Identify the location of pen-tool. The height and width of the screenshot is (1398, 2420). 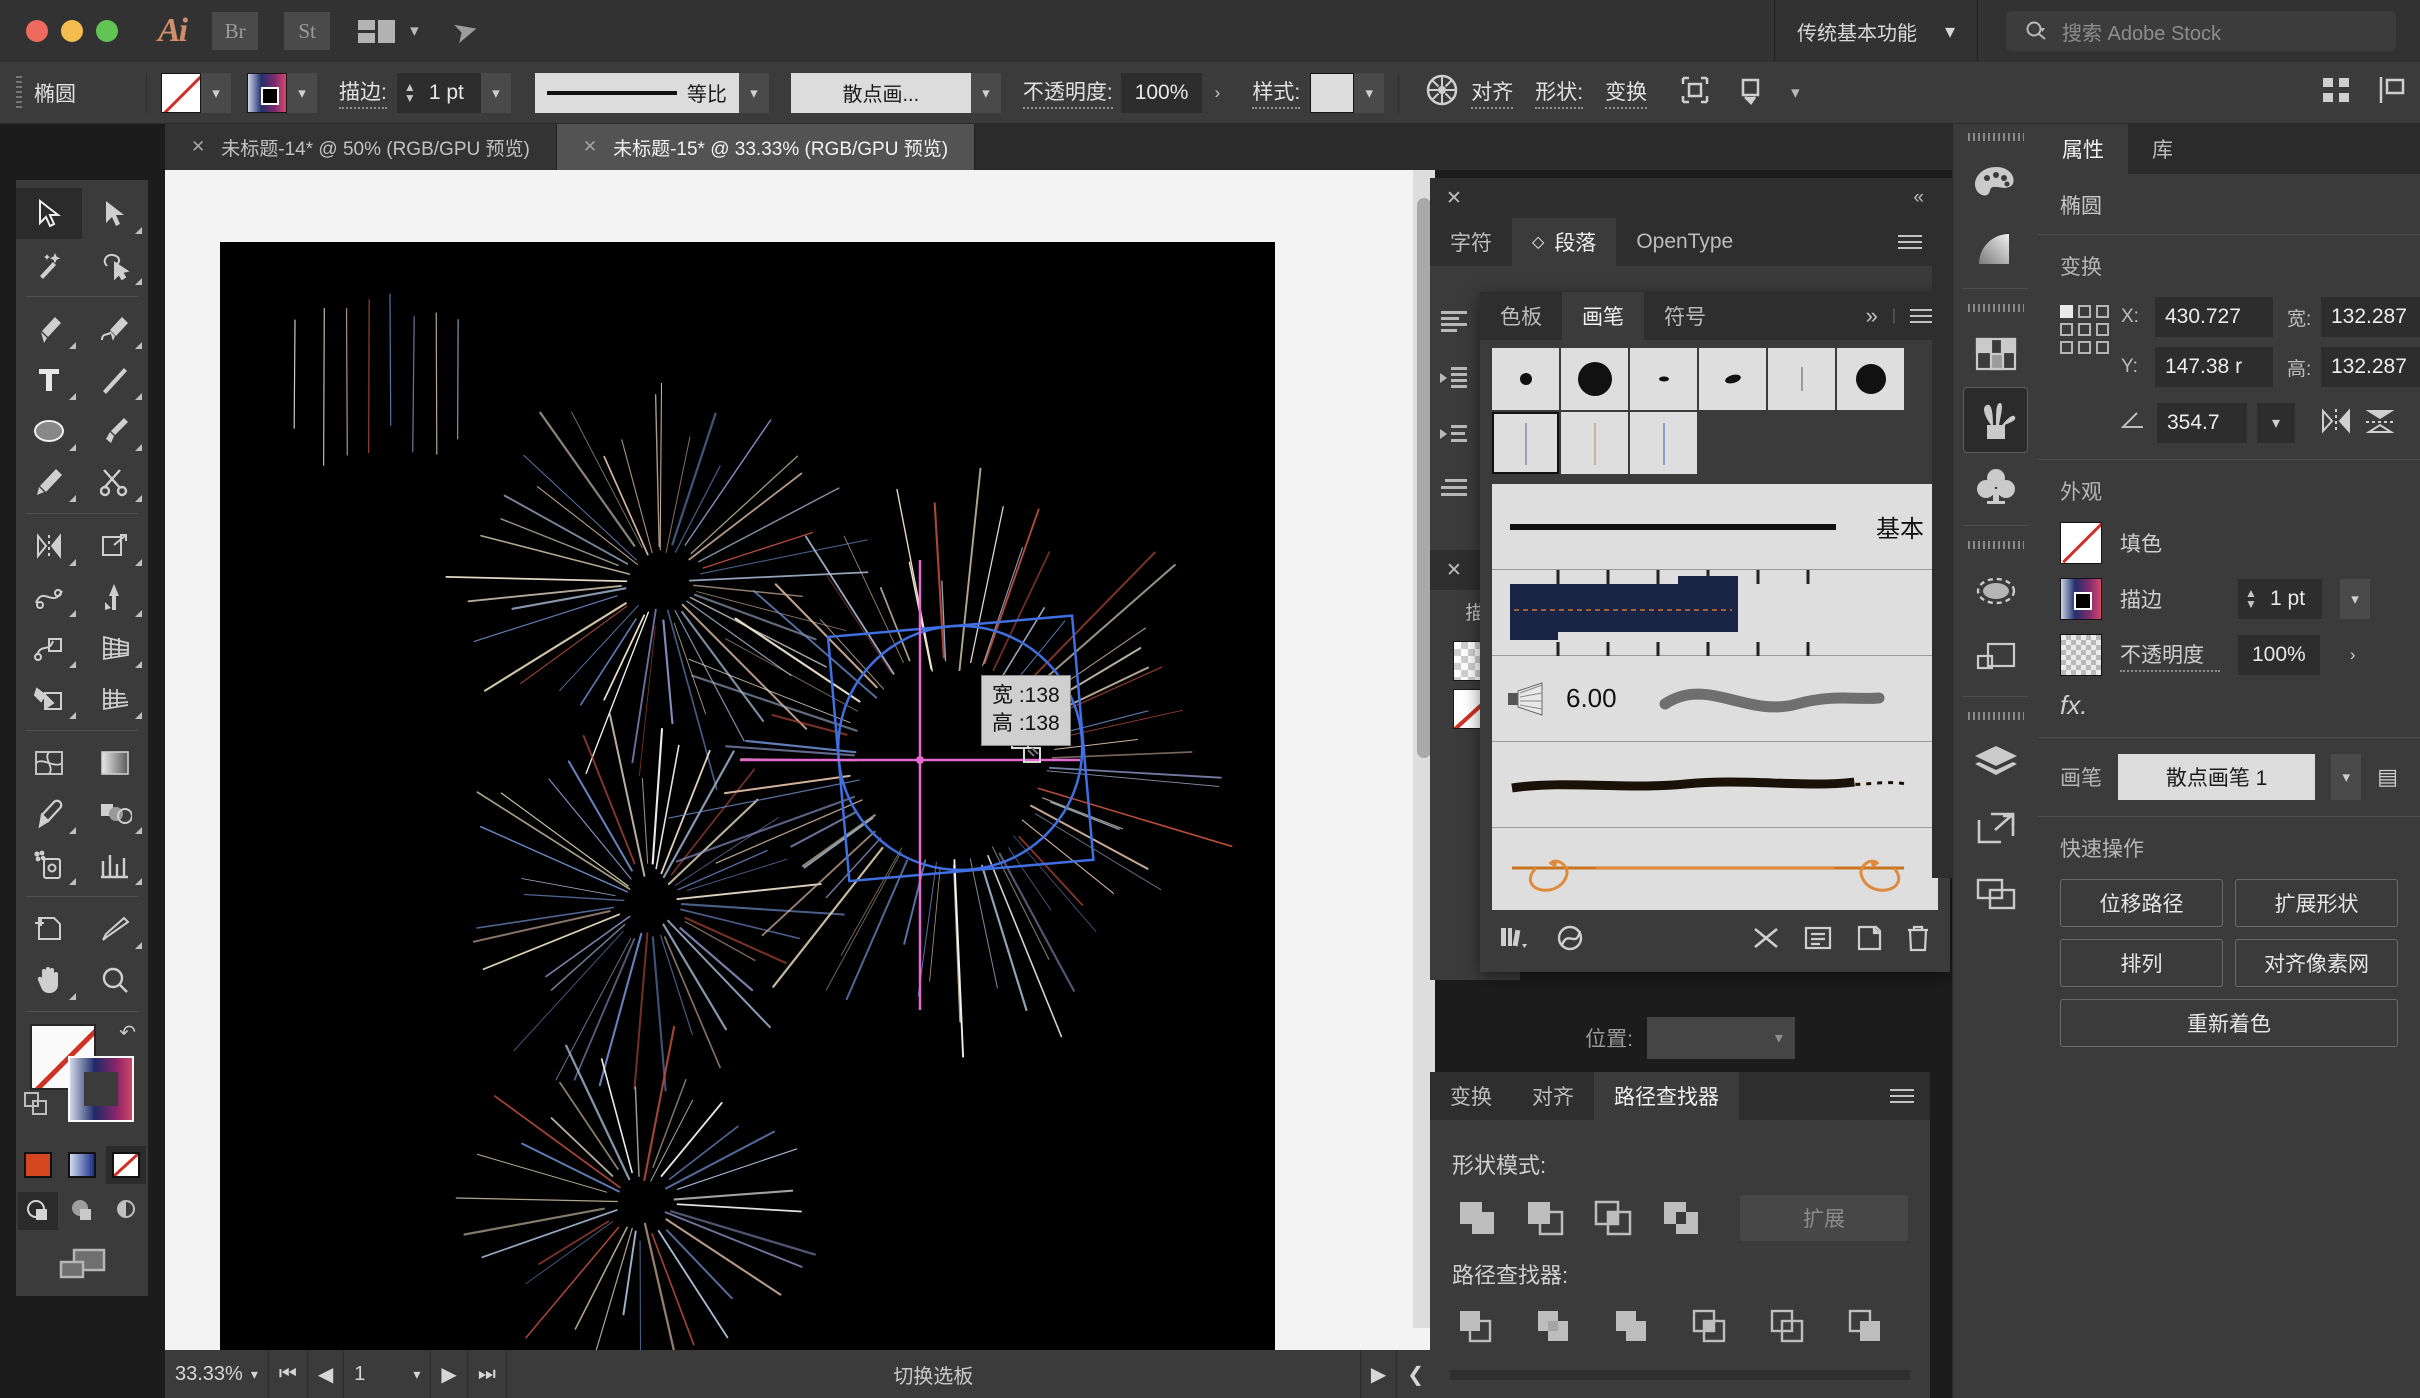
(49, 328).